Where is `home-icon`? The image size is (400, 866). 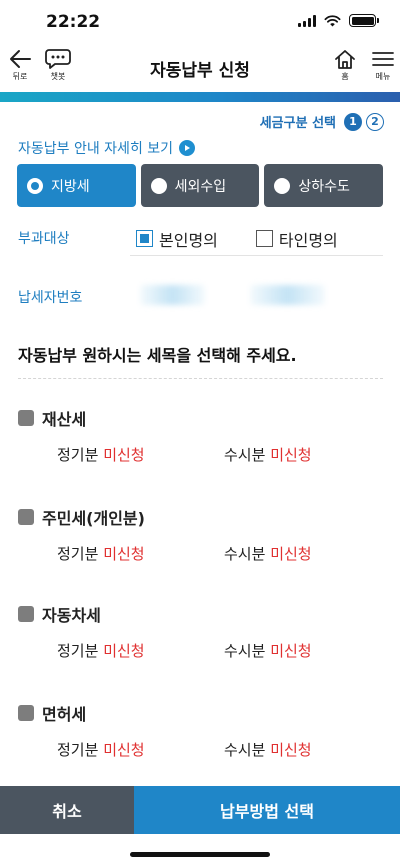
home-icon is located at coordinates (345, 59).